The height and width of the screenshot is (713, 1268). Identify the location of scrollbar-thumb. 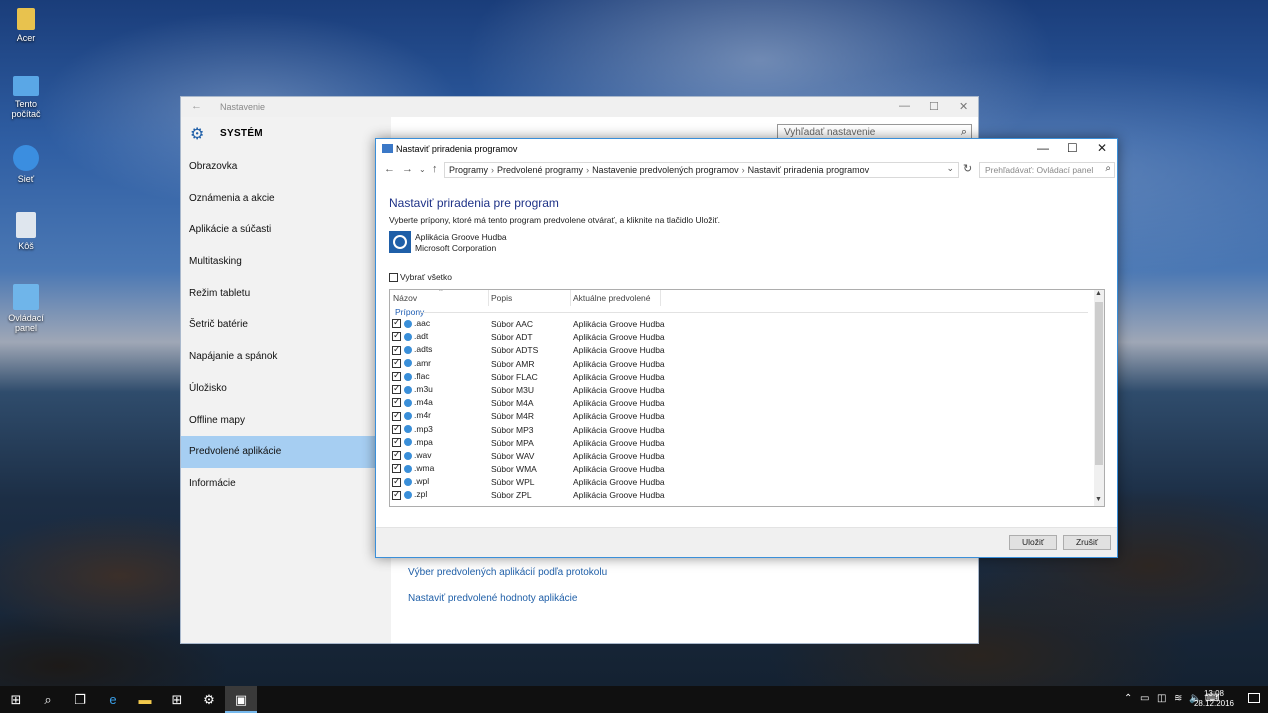
(1099, 383).